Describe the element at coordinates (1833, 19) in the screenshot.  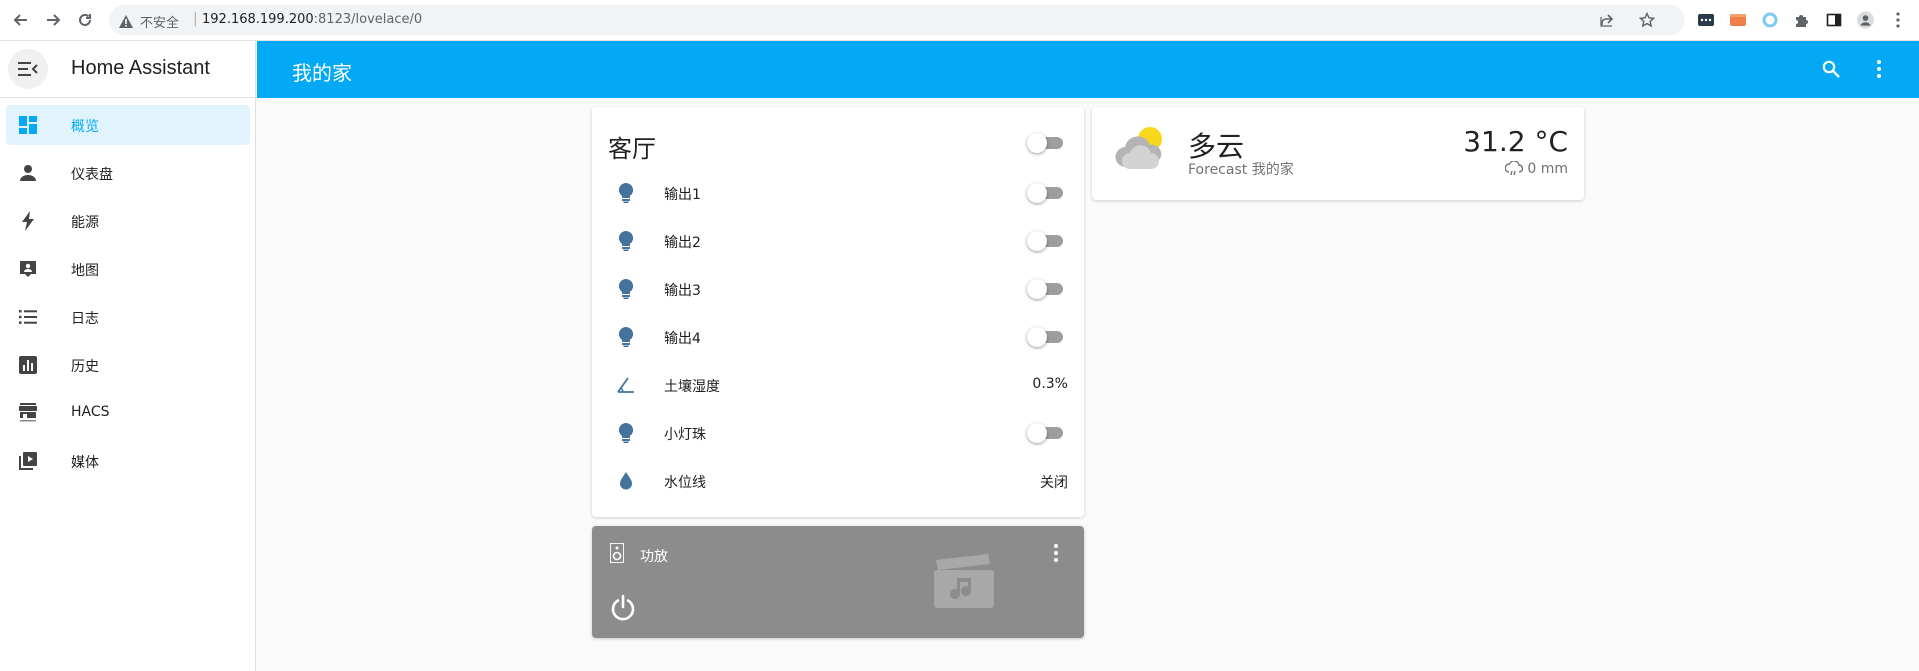
I see `side-panel-icon` at that location.